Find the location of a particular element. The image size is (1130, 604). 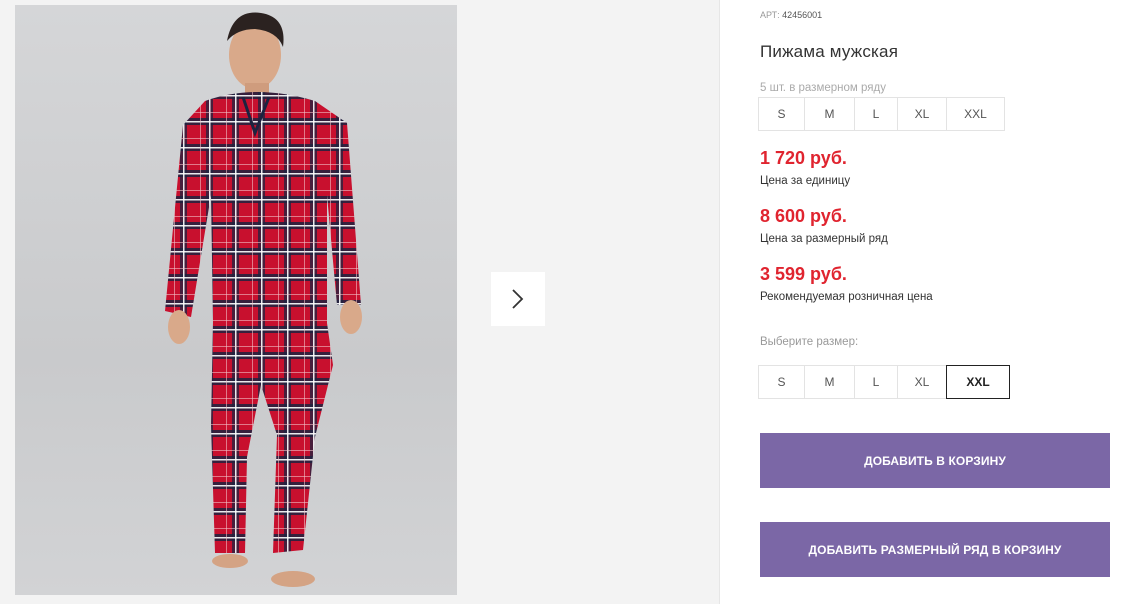

range-size-m: M is located at coordinates (829, 114).